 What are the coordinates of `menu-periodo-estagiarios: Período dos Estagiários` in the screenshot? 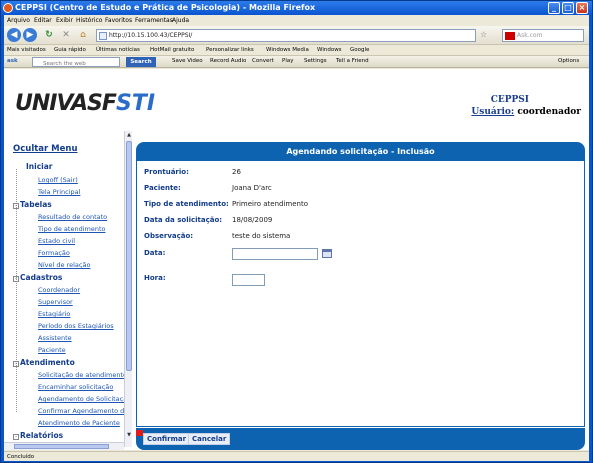 It's located at (76, 326).